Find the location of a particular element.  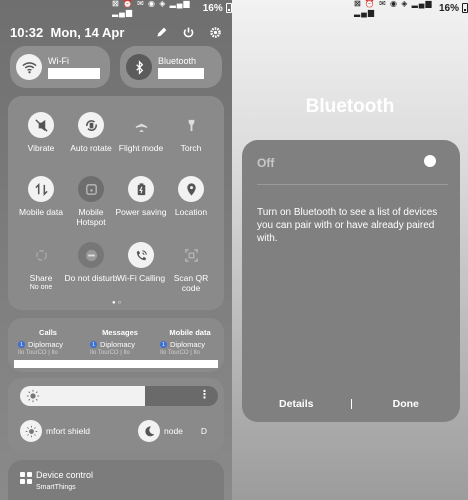

qr-scan-icon is located at coordinates (191, 255).